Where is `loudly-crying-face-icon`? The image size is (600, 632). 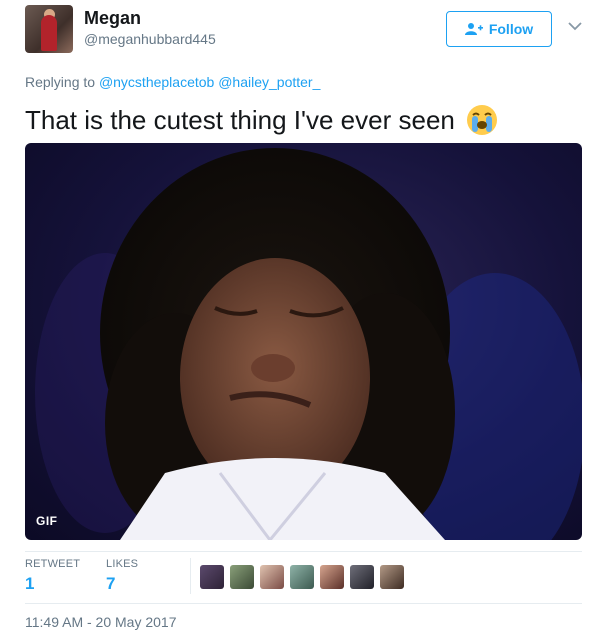 loudly-crying-face-icon is located at coordinates (481, 120).